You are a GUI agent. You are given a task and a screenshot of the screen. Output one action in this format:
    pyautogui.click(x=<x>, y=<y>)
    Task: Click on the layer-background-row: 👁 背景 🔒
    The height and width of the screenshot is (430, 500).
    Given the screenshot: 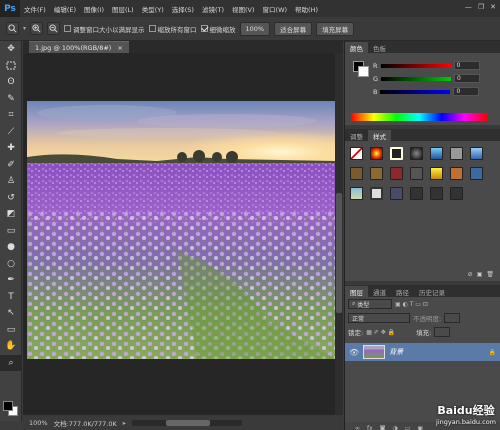 What is the action you would take?
    pyautogui.click(x=422, y=352)
    